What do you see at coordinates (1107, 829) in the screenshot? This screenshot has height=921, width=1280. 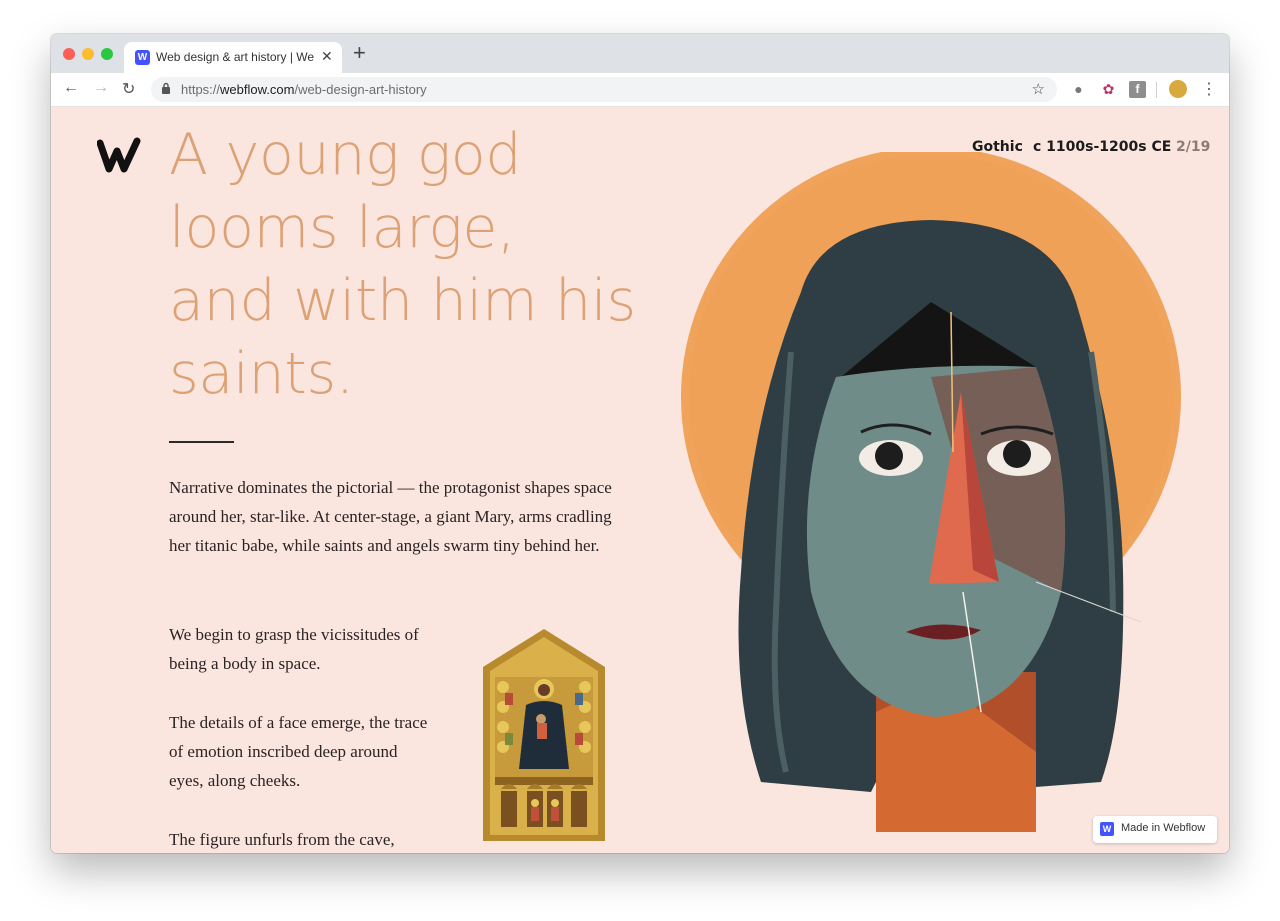 I see `webflow-badge-icon: W` at bounding box center [1107, 829].